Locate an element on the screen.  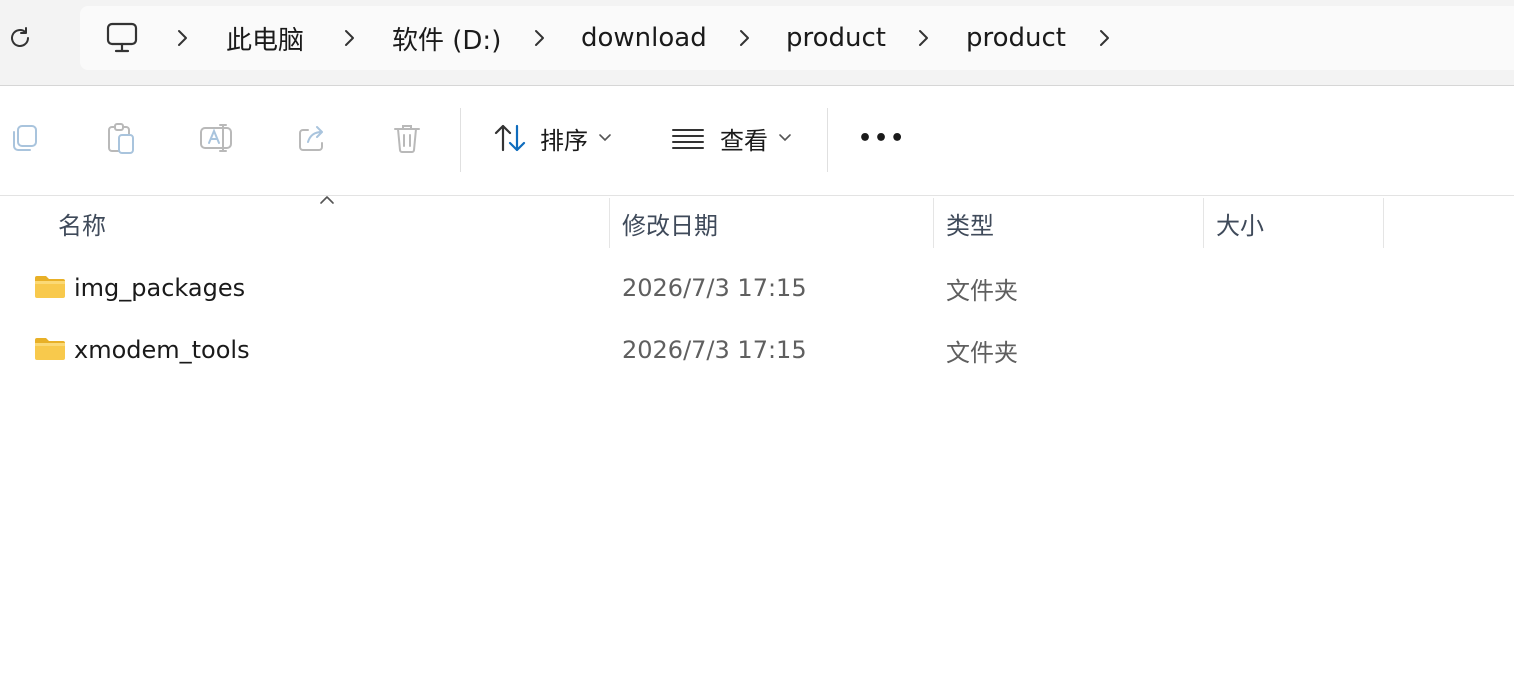
view-button: 查看 is located at coordinates (731, 138).